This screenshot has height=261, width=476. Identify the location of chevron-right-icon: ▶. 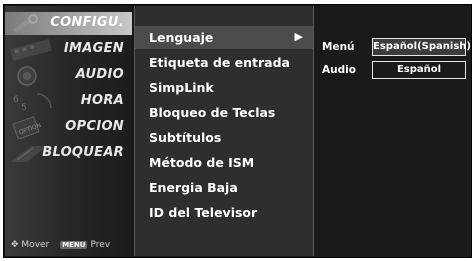
(298, 36).